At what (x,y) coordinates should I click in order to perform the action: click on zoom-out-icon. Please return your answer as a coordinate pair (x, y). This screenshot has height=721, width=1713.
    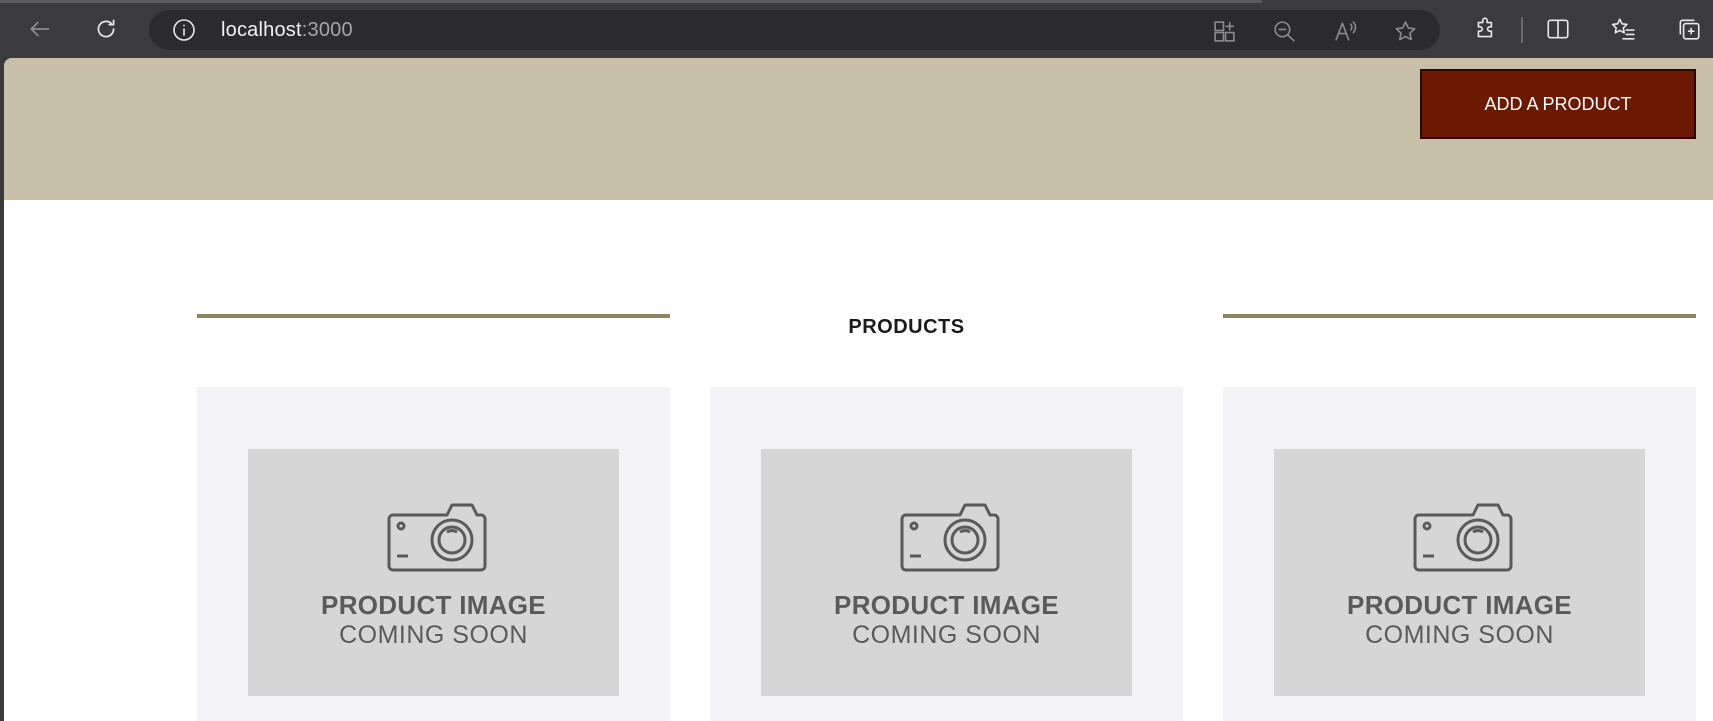
    Looking at the image, I should click on (1284, 31).